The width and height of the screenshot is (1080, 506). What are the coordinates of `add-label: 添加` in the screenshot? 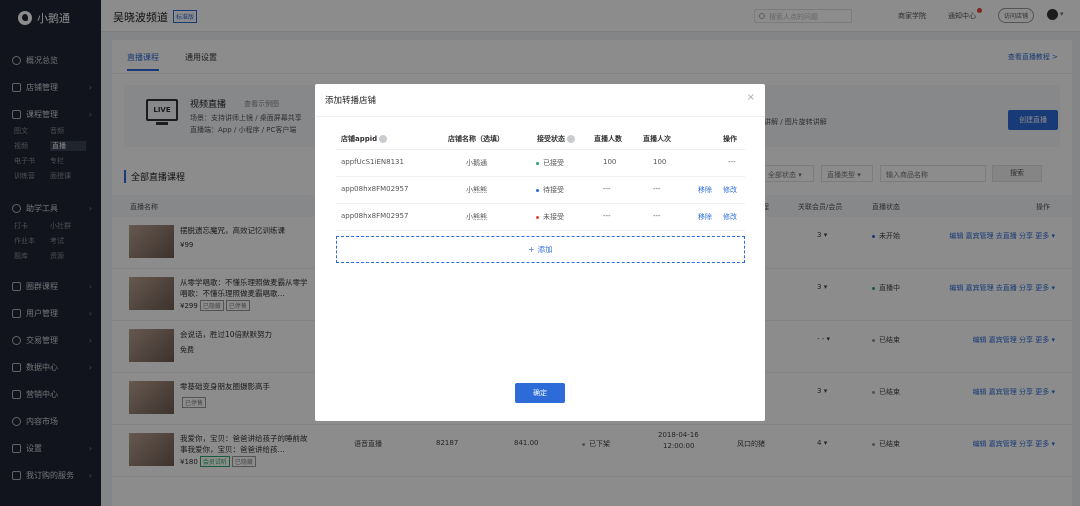 It's located at (545, 249).